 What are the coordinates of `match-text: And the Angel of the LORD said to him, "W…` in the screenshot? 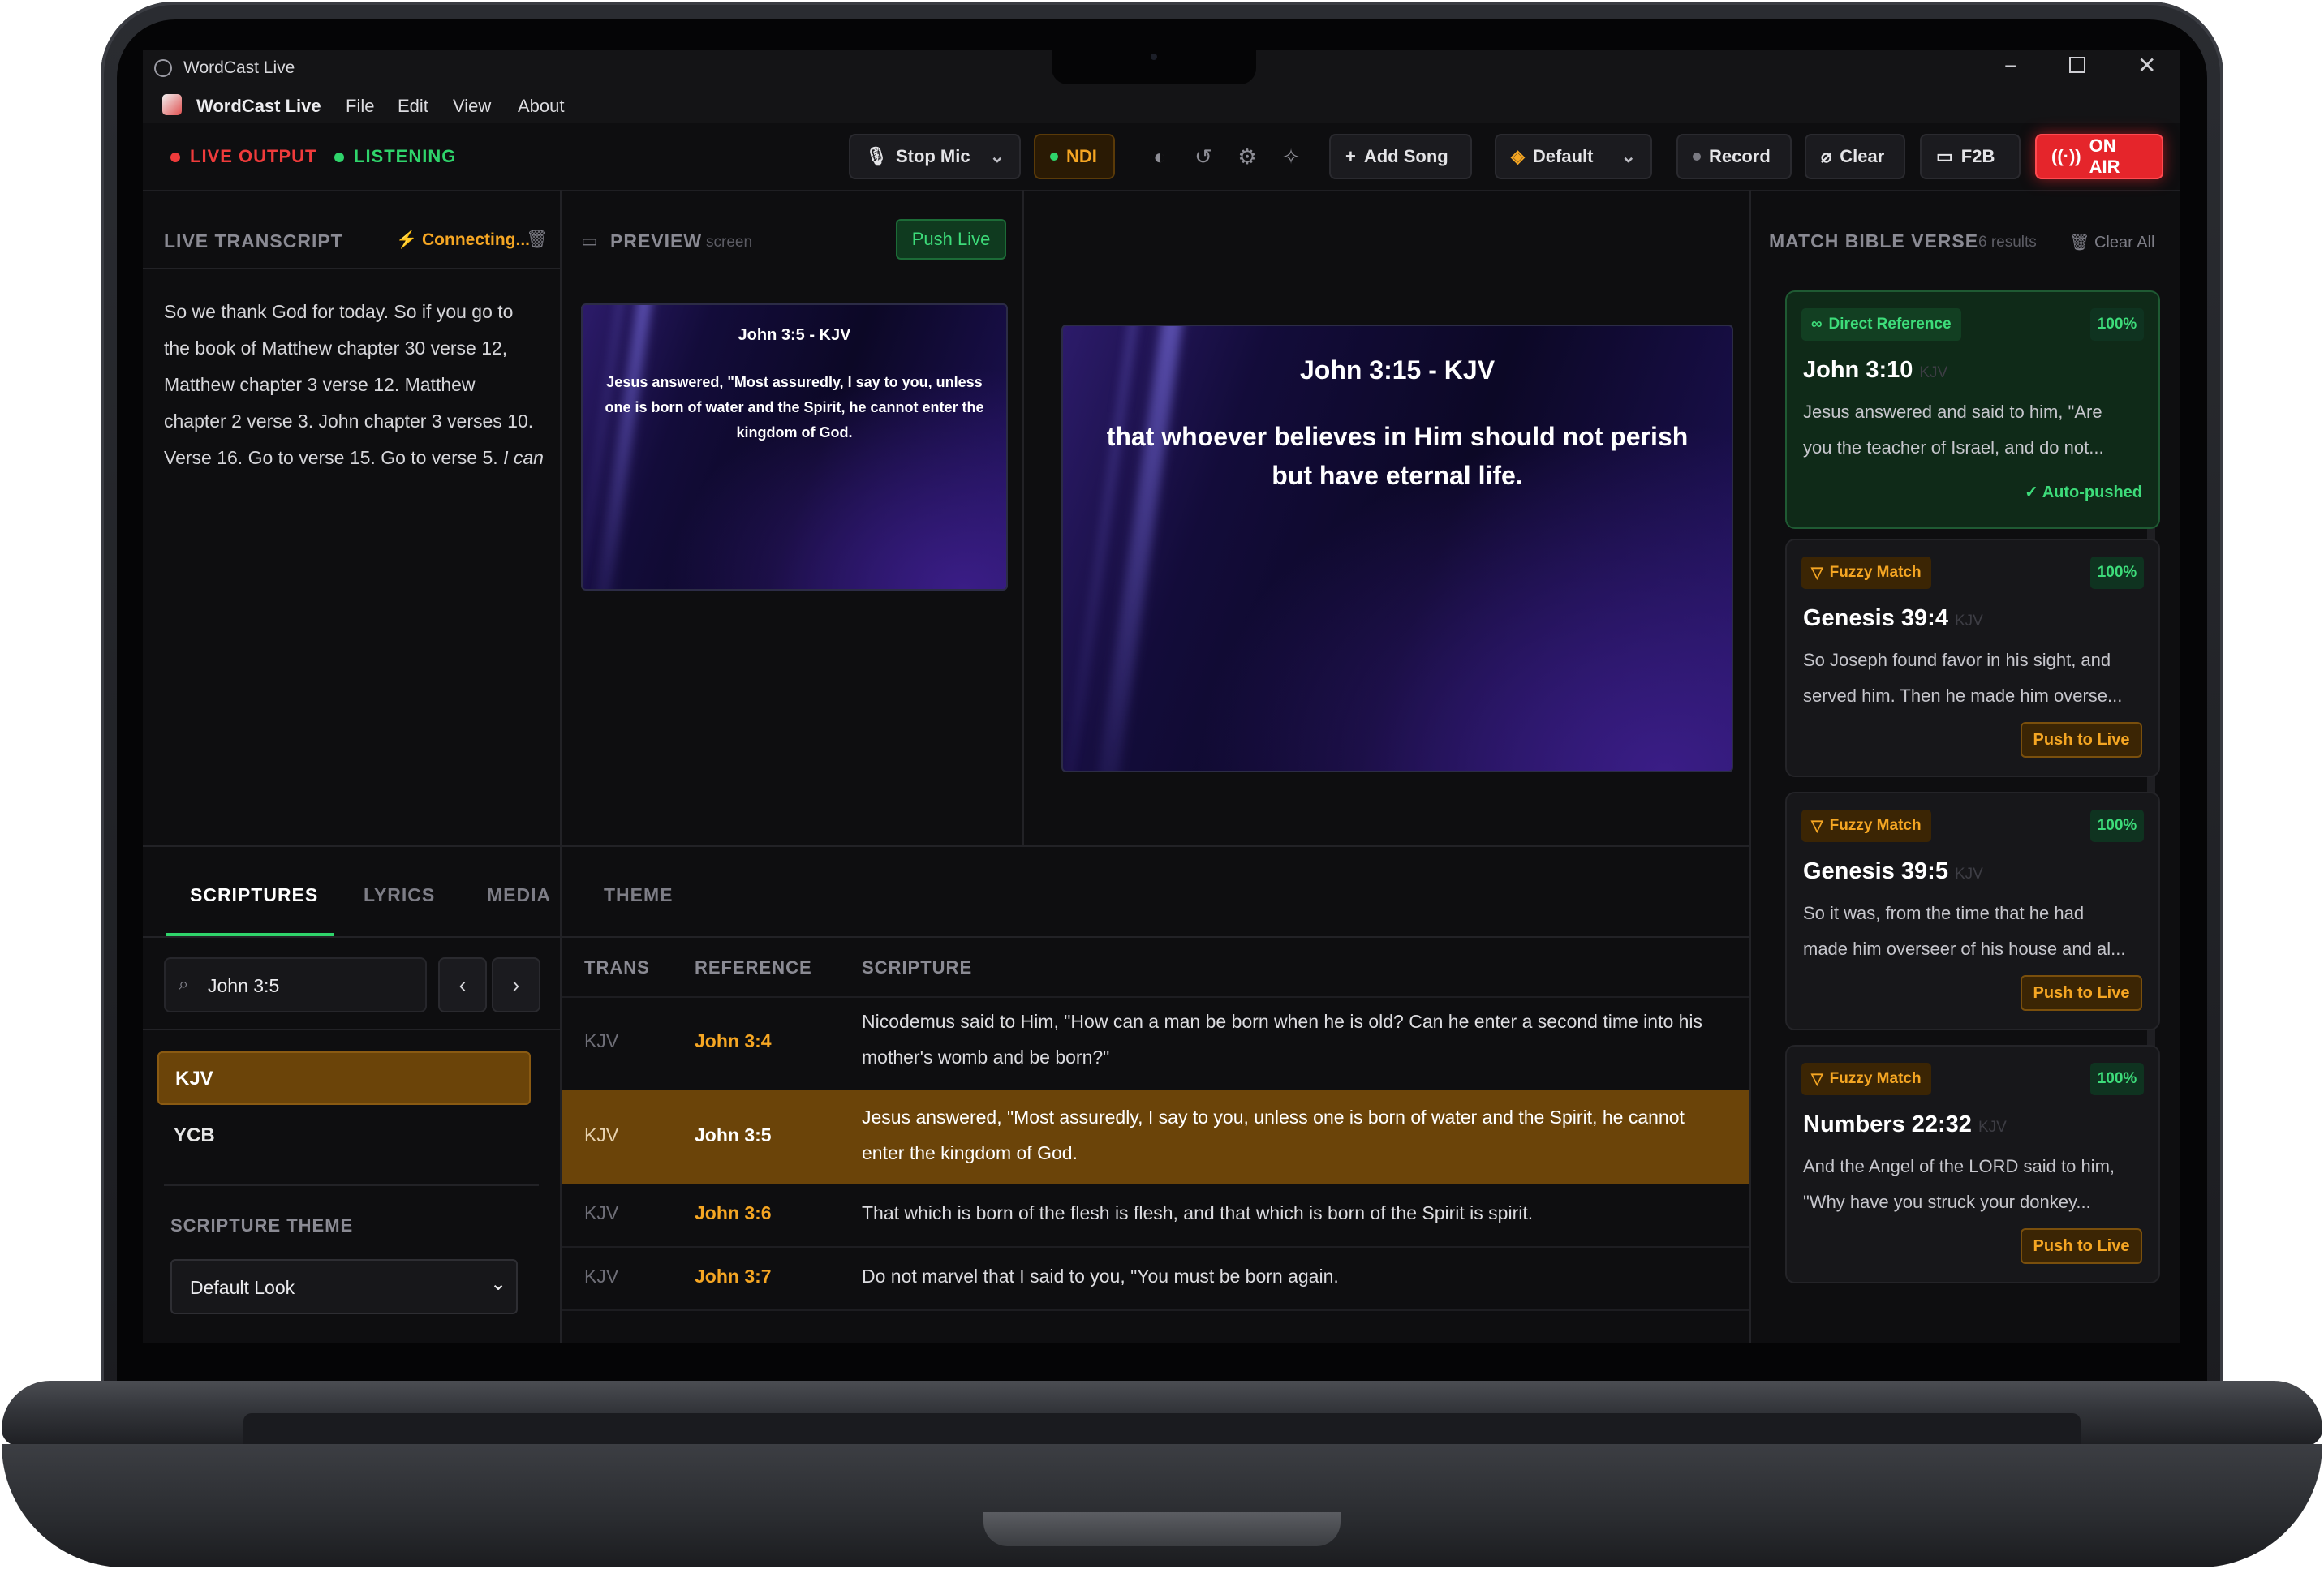 It's located at (1973, 1184).